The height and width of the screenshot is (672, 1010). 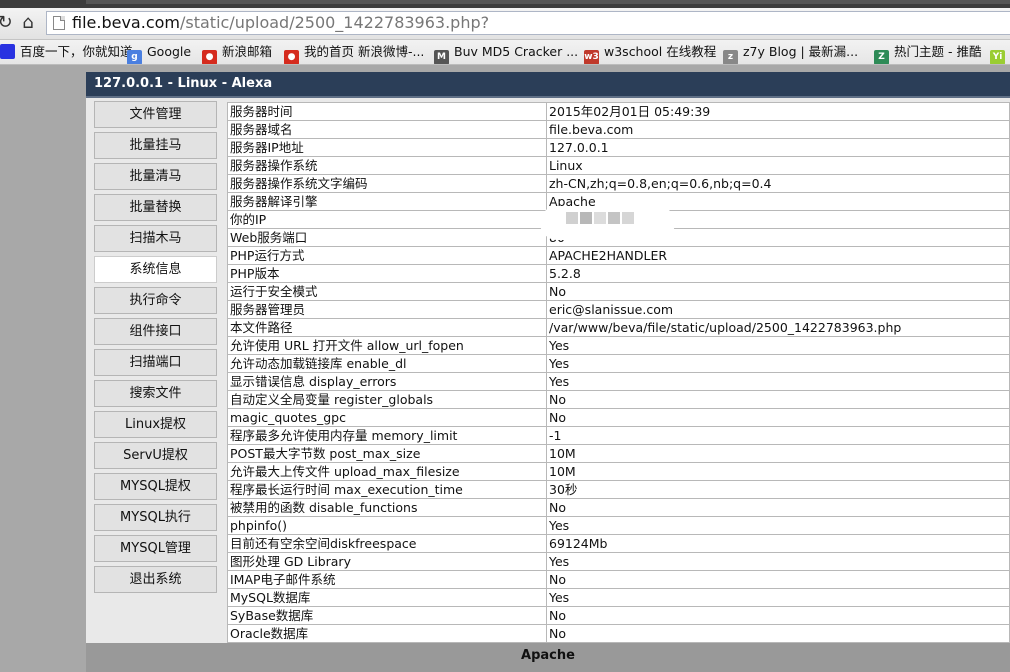 I want to click on info-key: 程序最多允许使用内存量 memory_limit, so click(x=387, y=435).